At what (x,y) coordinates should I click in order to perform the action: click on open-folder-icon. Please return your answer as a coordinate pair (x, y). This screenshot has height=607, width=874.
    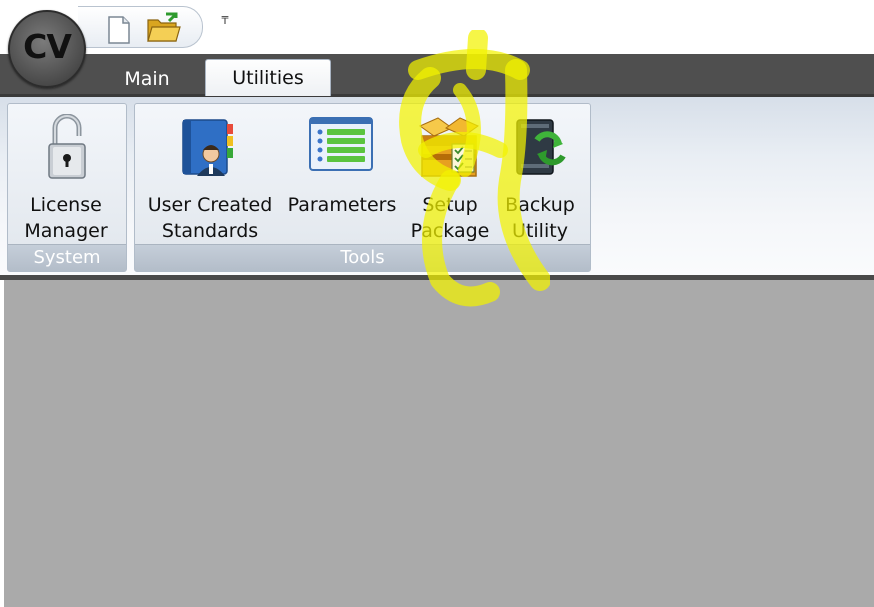
    Looking at the image, I should click on (164, 30).